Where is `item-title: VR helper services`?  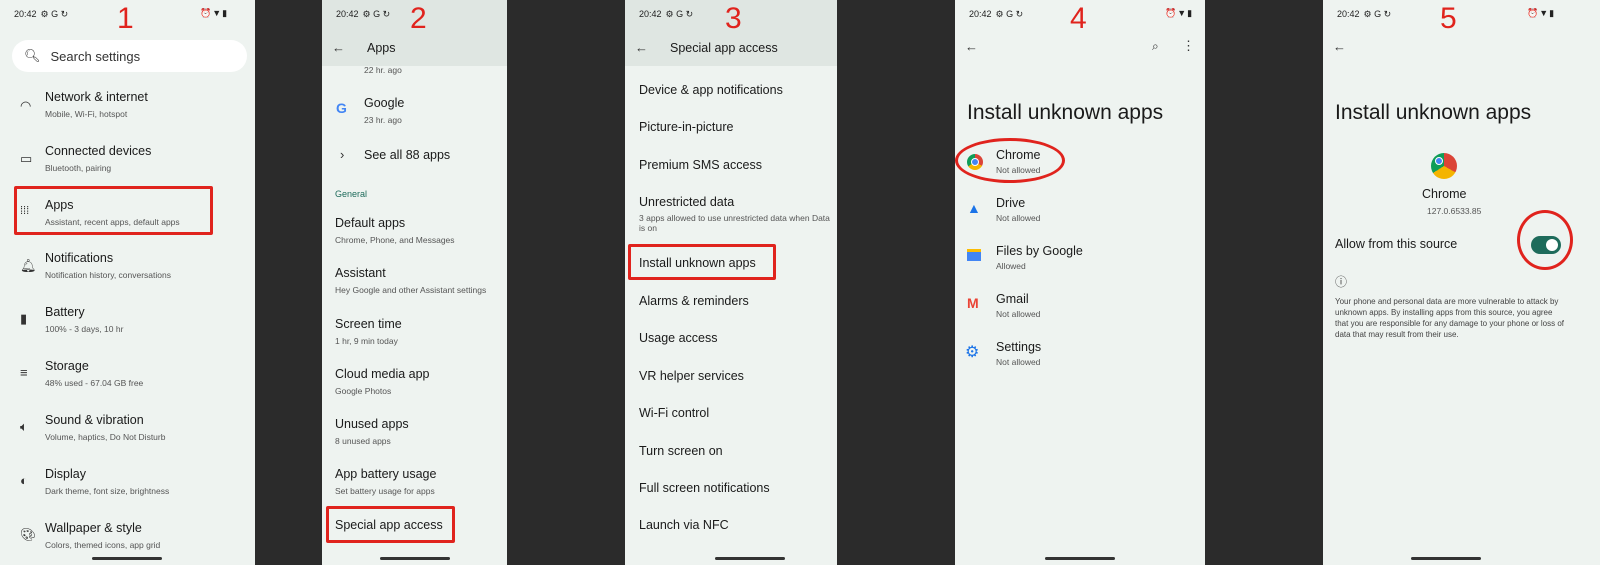
item-title: VR helper services is located at coordinates (691, 376).